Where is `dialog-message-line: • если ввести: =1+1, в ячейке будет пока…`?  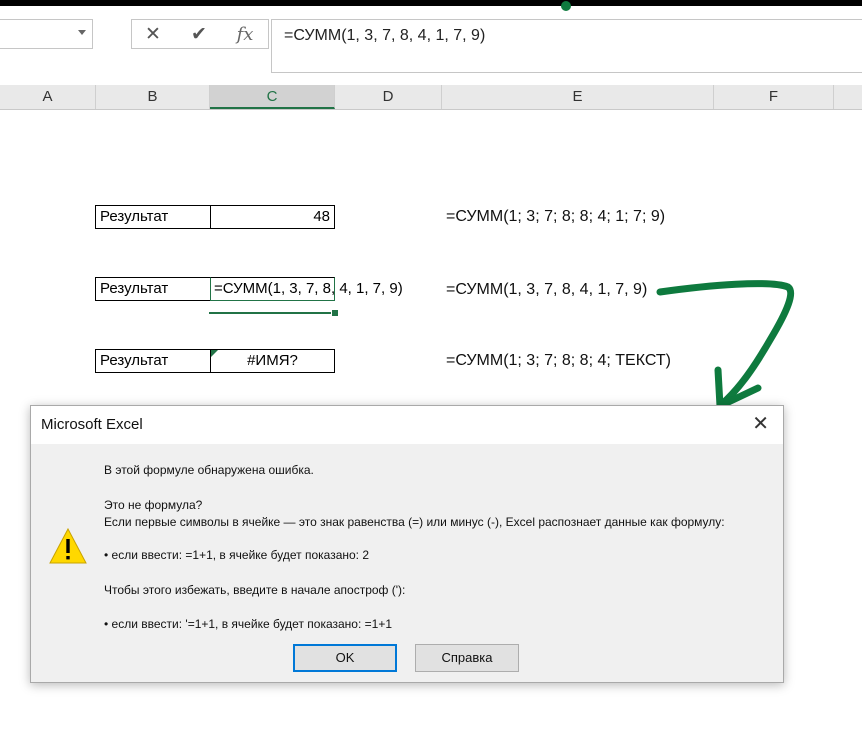
dialog-message-line: • если ввести: =1+1, в ячейке будет пока… is located at coordinates (237, 555).